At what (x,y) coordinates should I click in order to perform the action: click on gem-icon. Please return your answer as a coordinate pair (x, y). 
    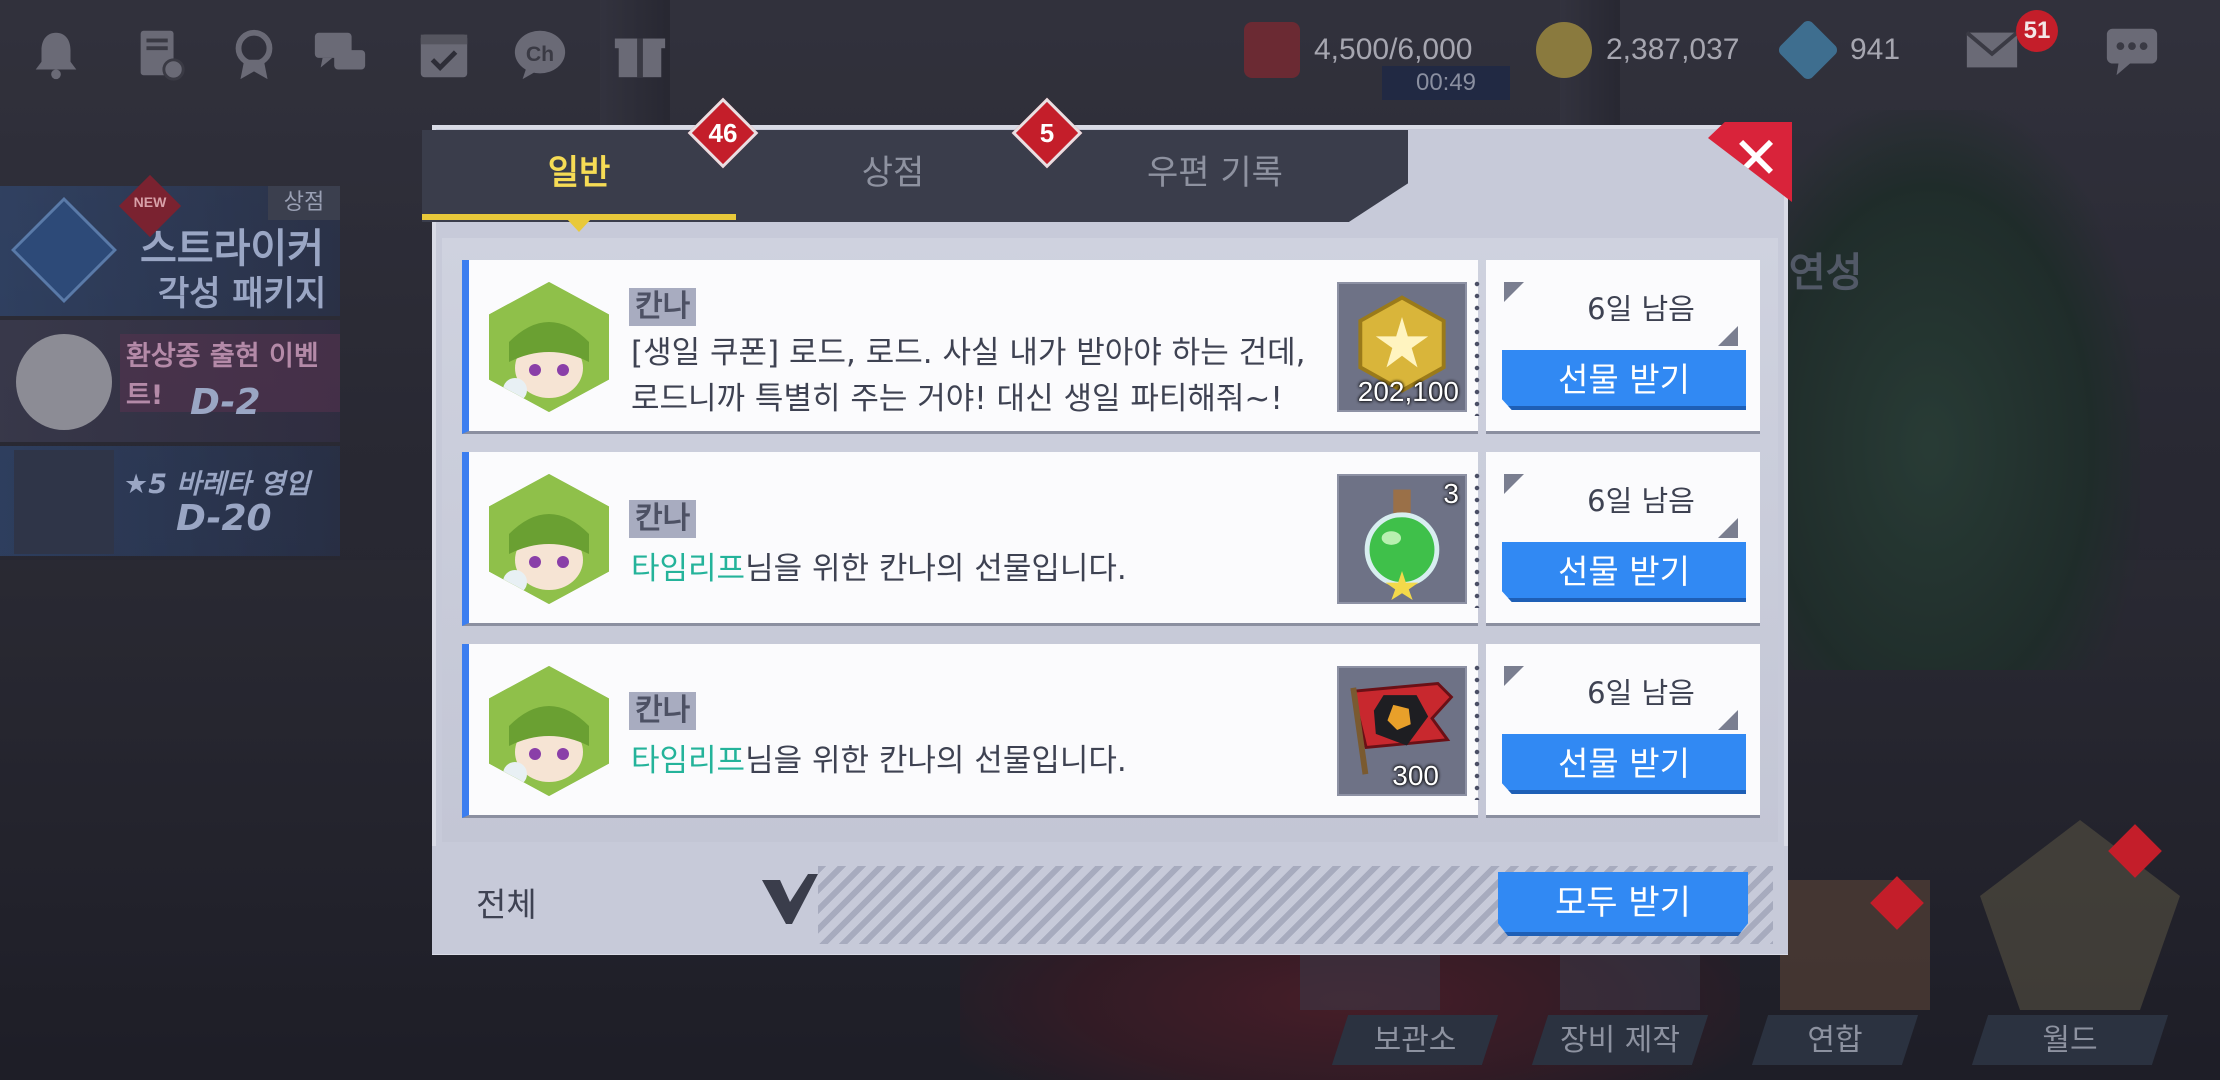
    Looking at the image, I should click on (1808, 50).